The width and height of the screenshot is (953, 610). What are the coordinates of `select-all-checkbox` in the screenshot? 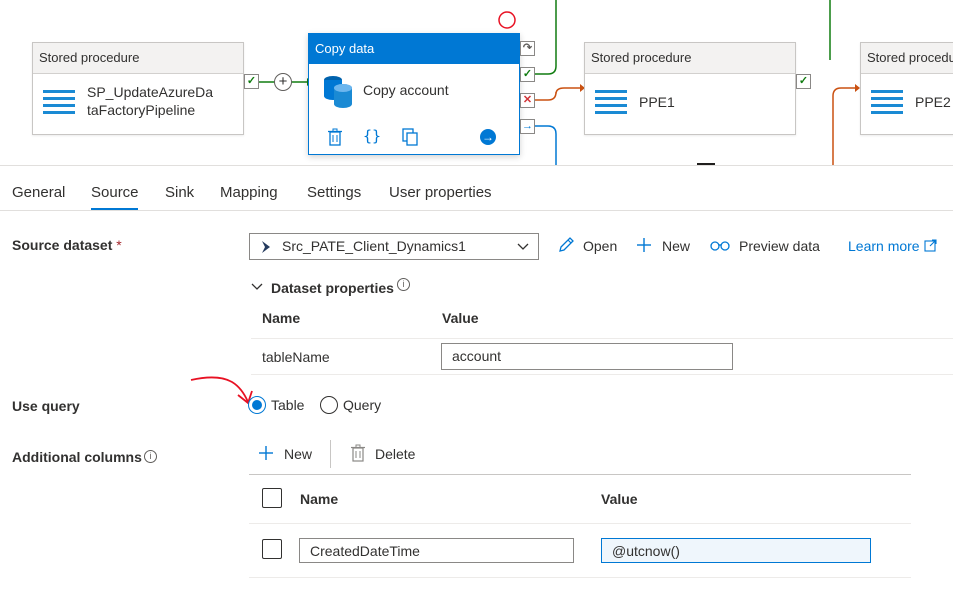 It's located at (272, 498).